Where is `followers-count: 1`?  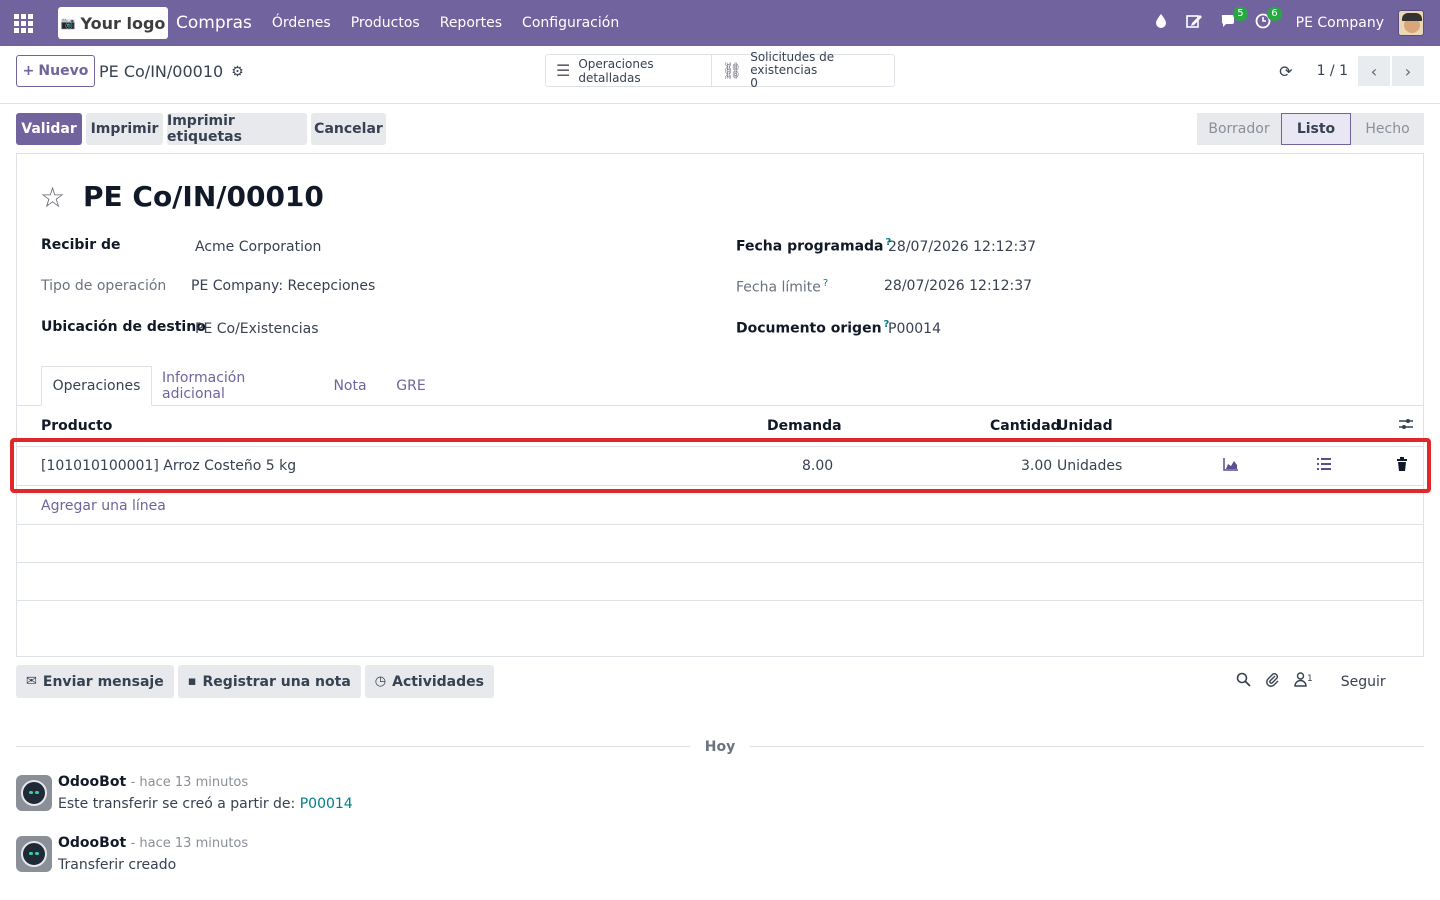 followers-count: 1 is located at coordinates (1310, 679).